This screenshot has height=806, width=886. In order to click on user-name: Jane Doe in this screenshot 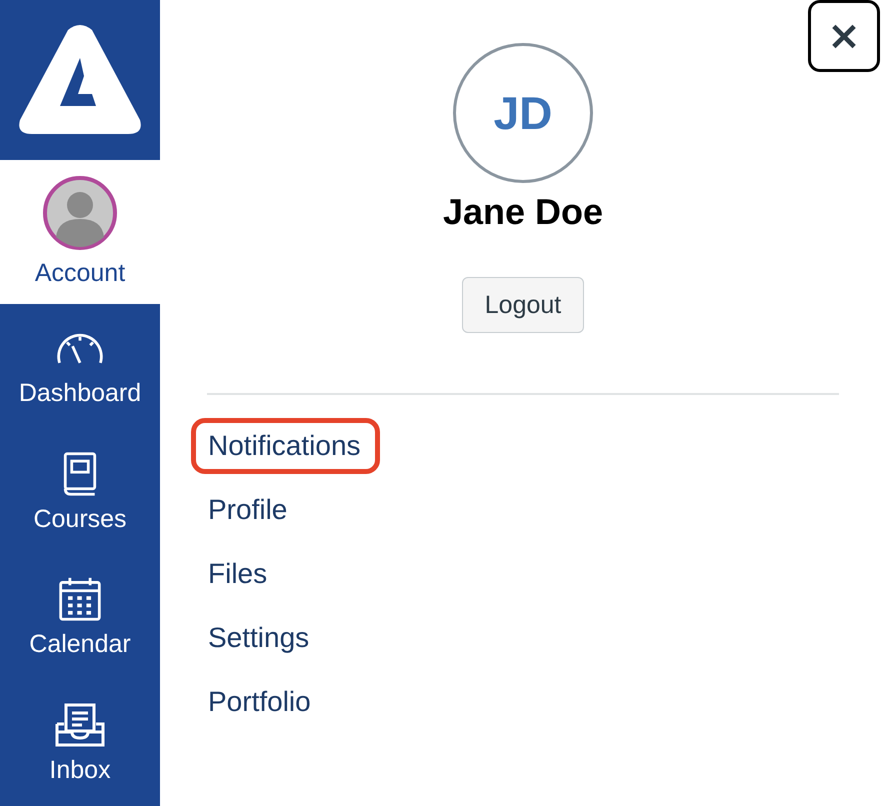, I will do `click(523, 212)`.